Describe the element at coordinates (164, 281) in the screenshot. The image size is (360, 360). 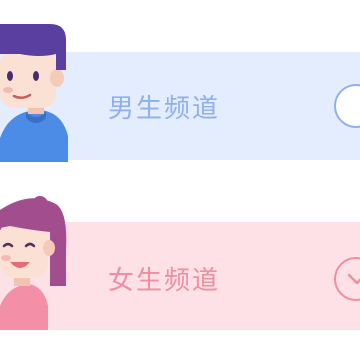
I see `female-channel-label: 女生频道` at that location.